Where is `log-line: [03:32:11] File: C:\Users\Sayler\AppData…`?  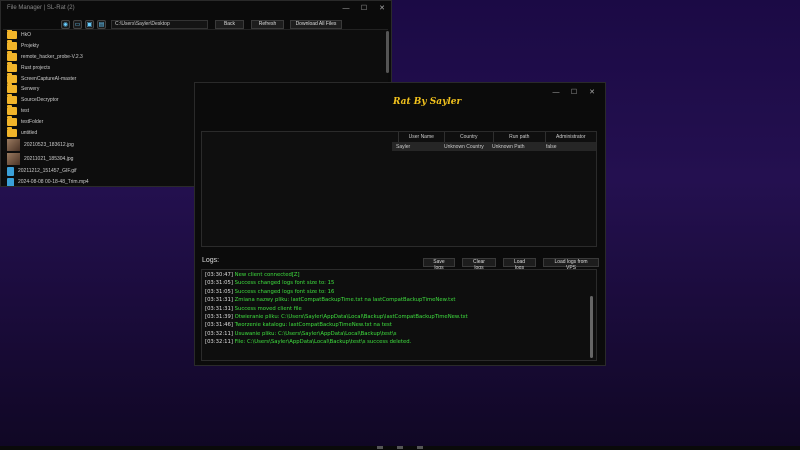 log-line: [03:32:11] File: C:\Users\Sayler\AppData… is located at coordinates (399, 342).